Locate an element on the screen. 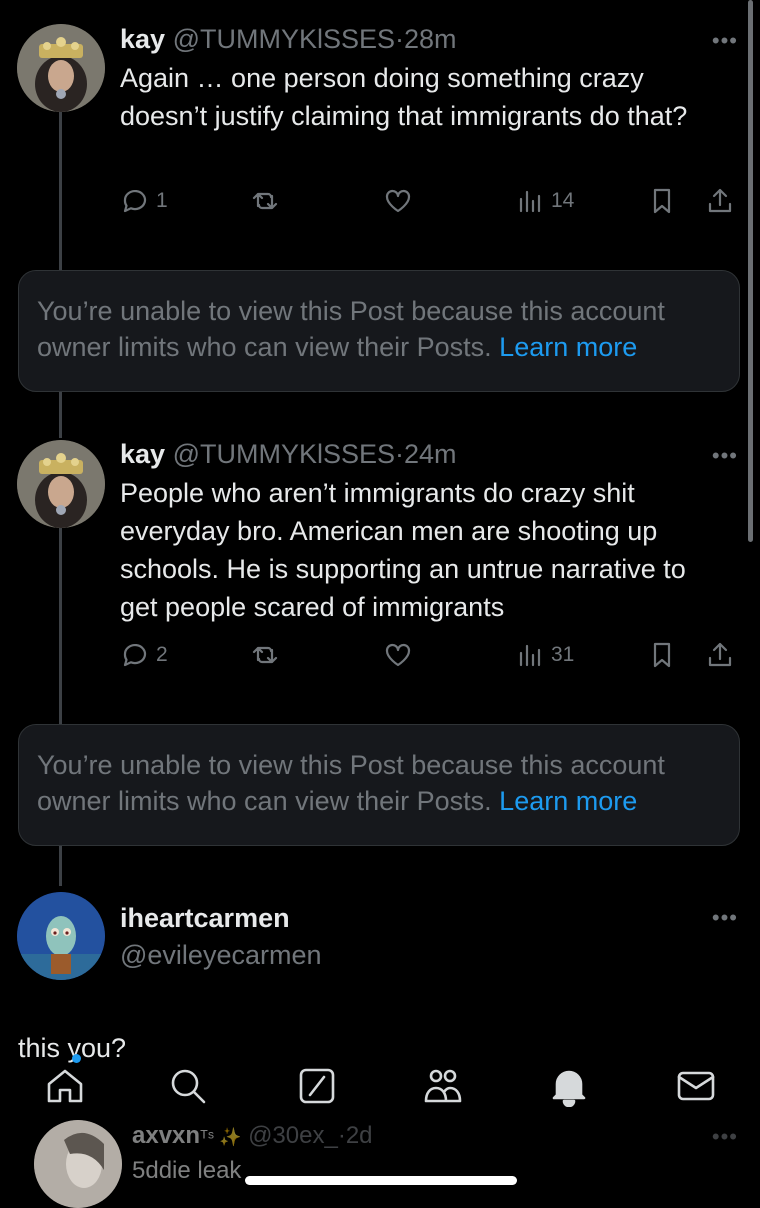 This screenshot has height=1208, width=760. quoted-author-name: iheartcarmen is located at coordinates (205, 918).